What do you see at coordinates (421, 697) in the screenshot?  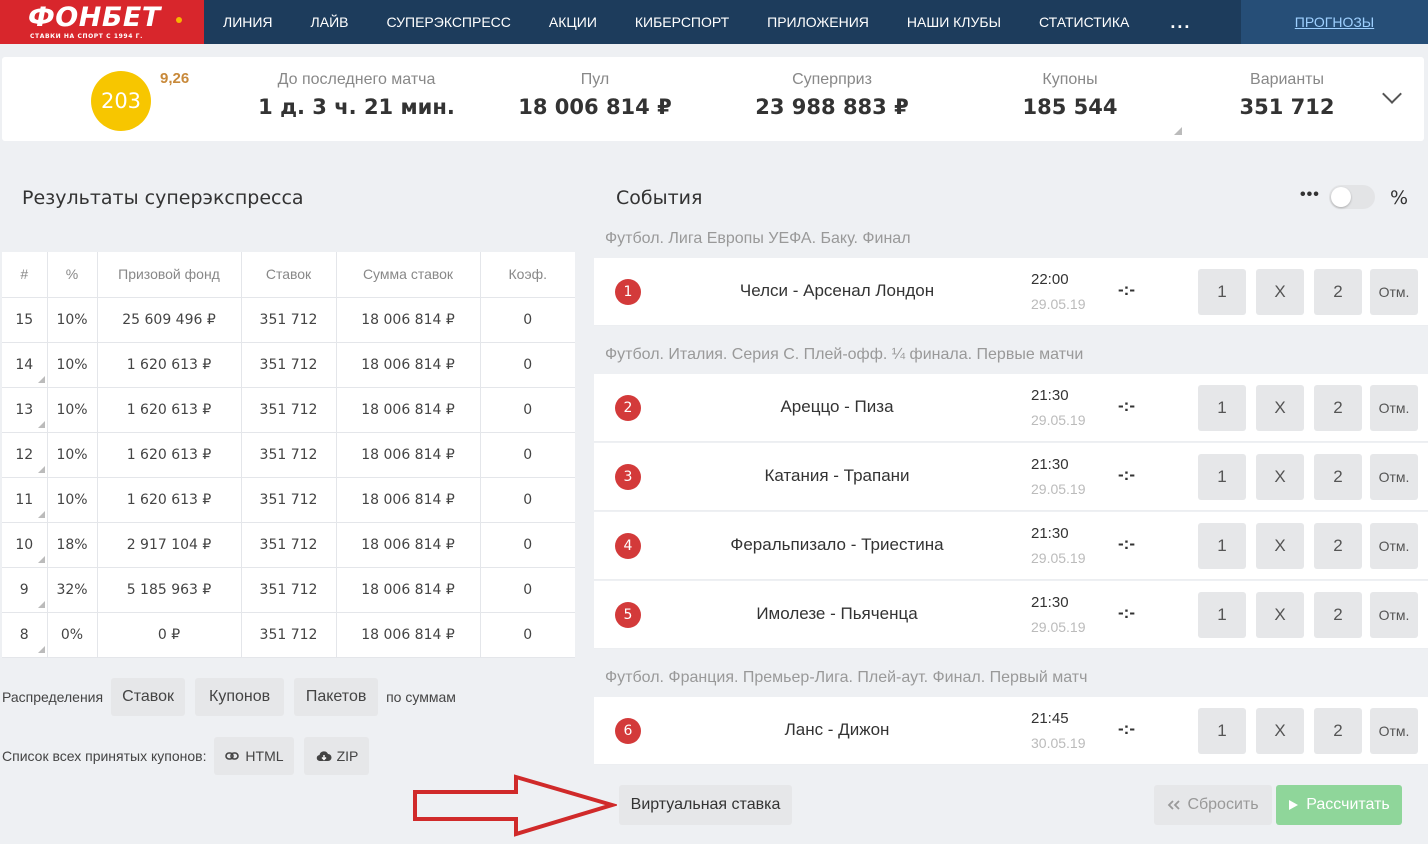 I see `distribution-suffix: по суммам` at bounding box center [421, 697].